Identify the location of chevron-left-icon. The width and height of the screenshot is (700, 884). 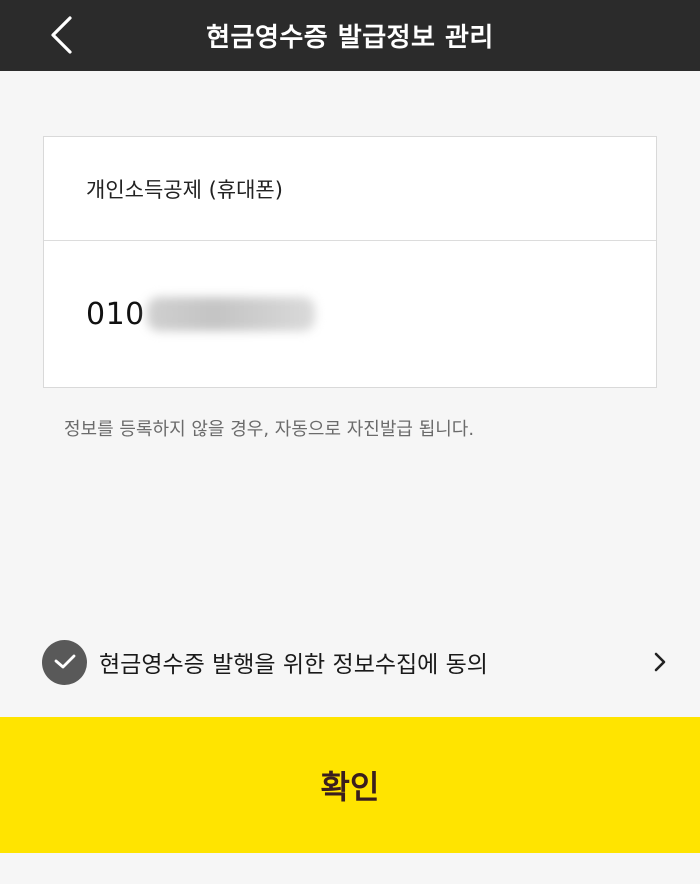
(61, 35).